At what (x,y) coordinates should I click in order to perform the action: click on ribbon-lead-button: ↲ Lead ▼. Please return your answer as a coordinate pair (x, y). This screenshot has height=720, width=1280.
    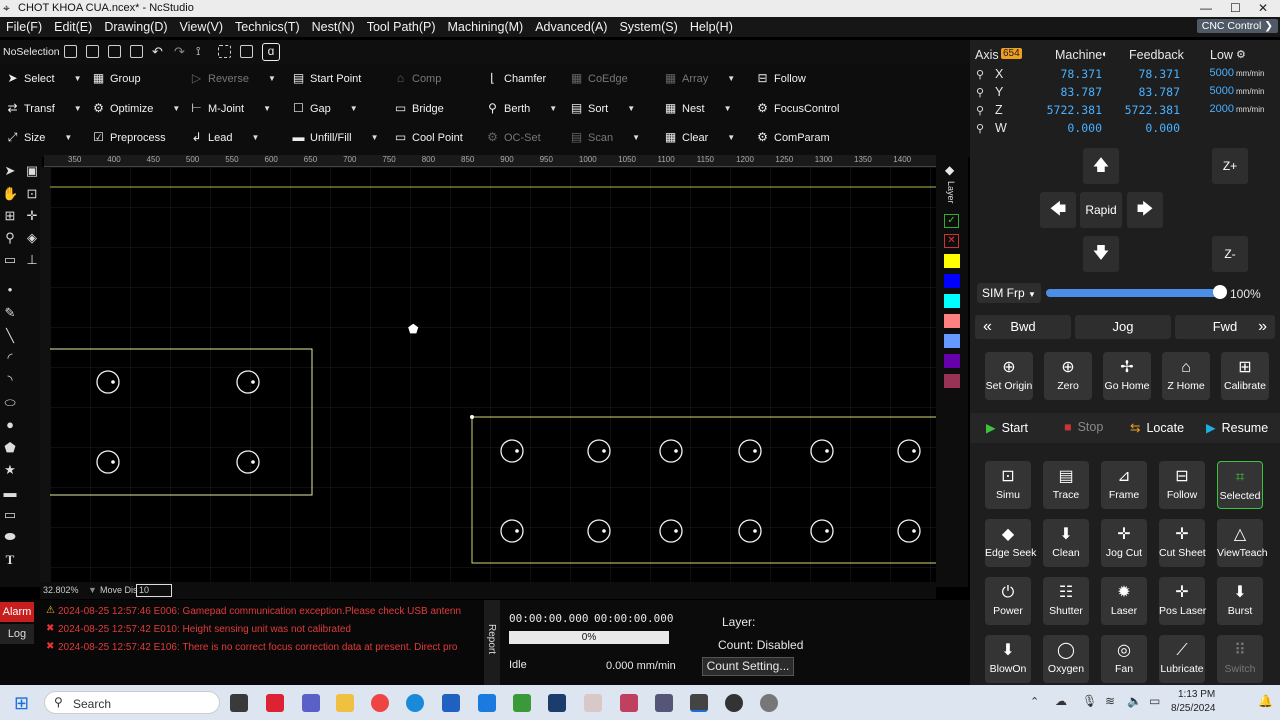
    Looking at the image, I should click on (224, 137).